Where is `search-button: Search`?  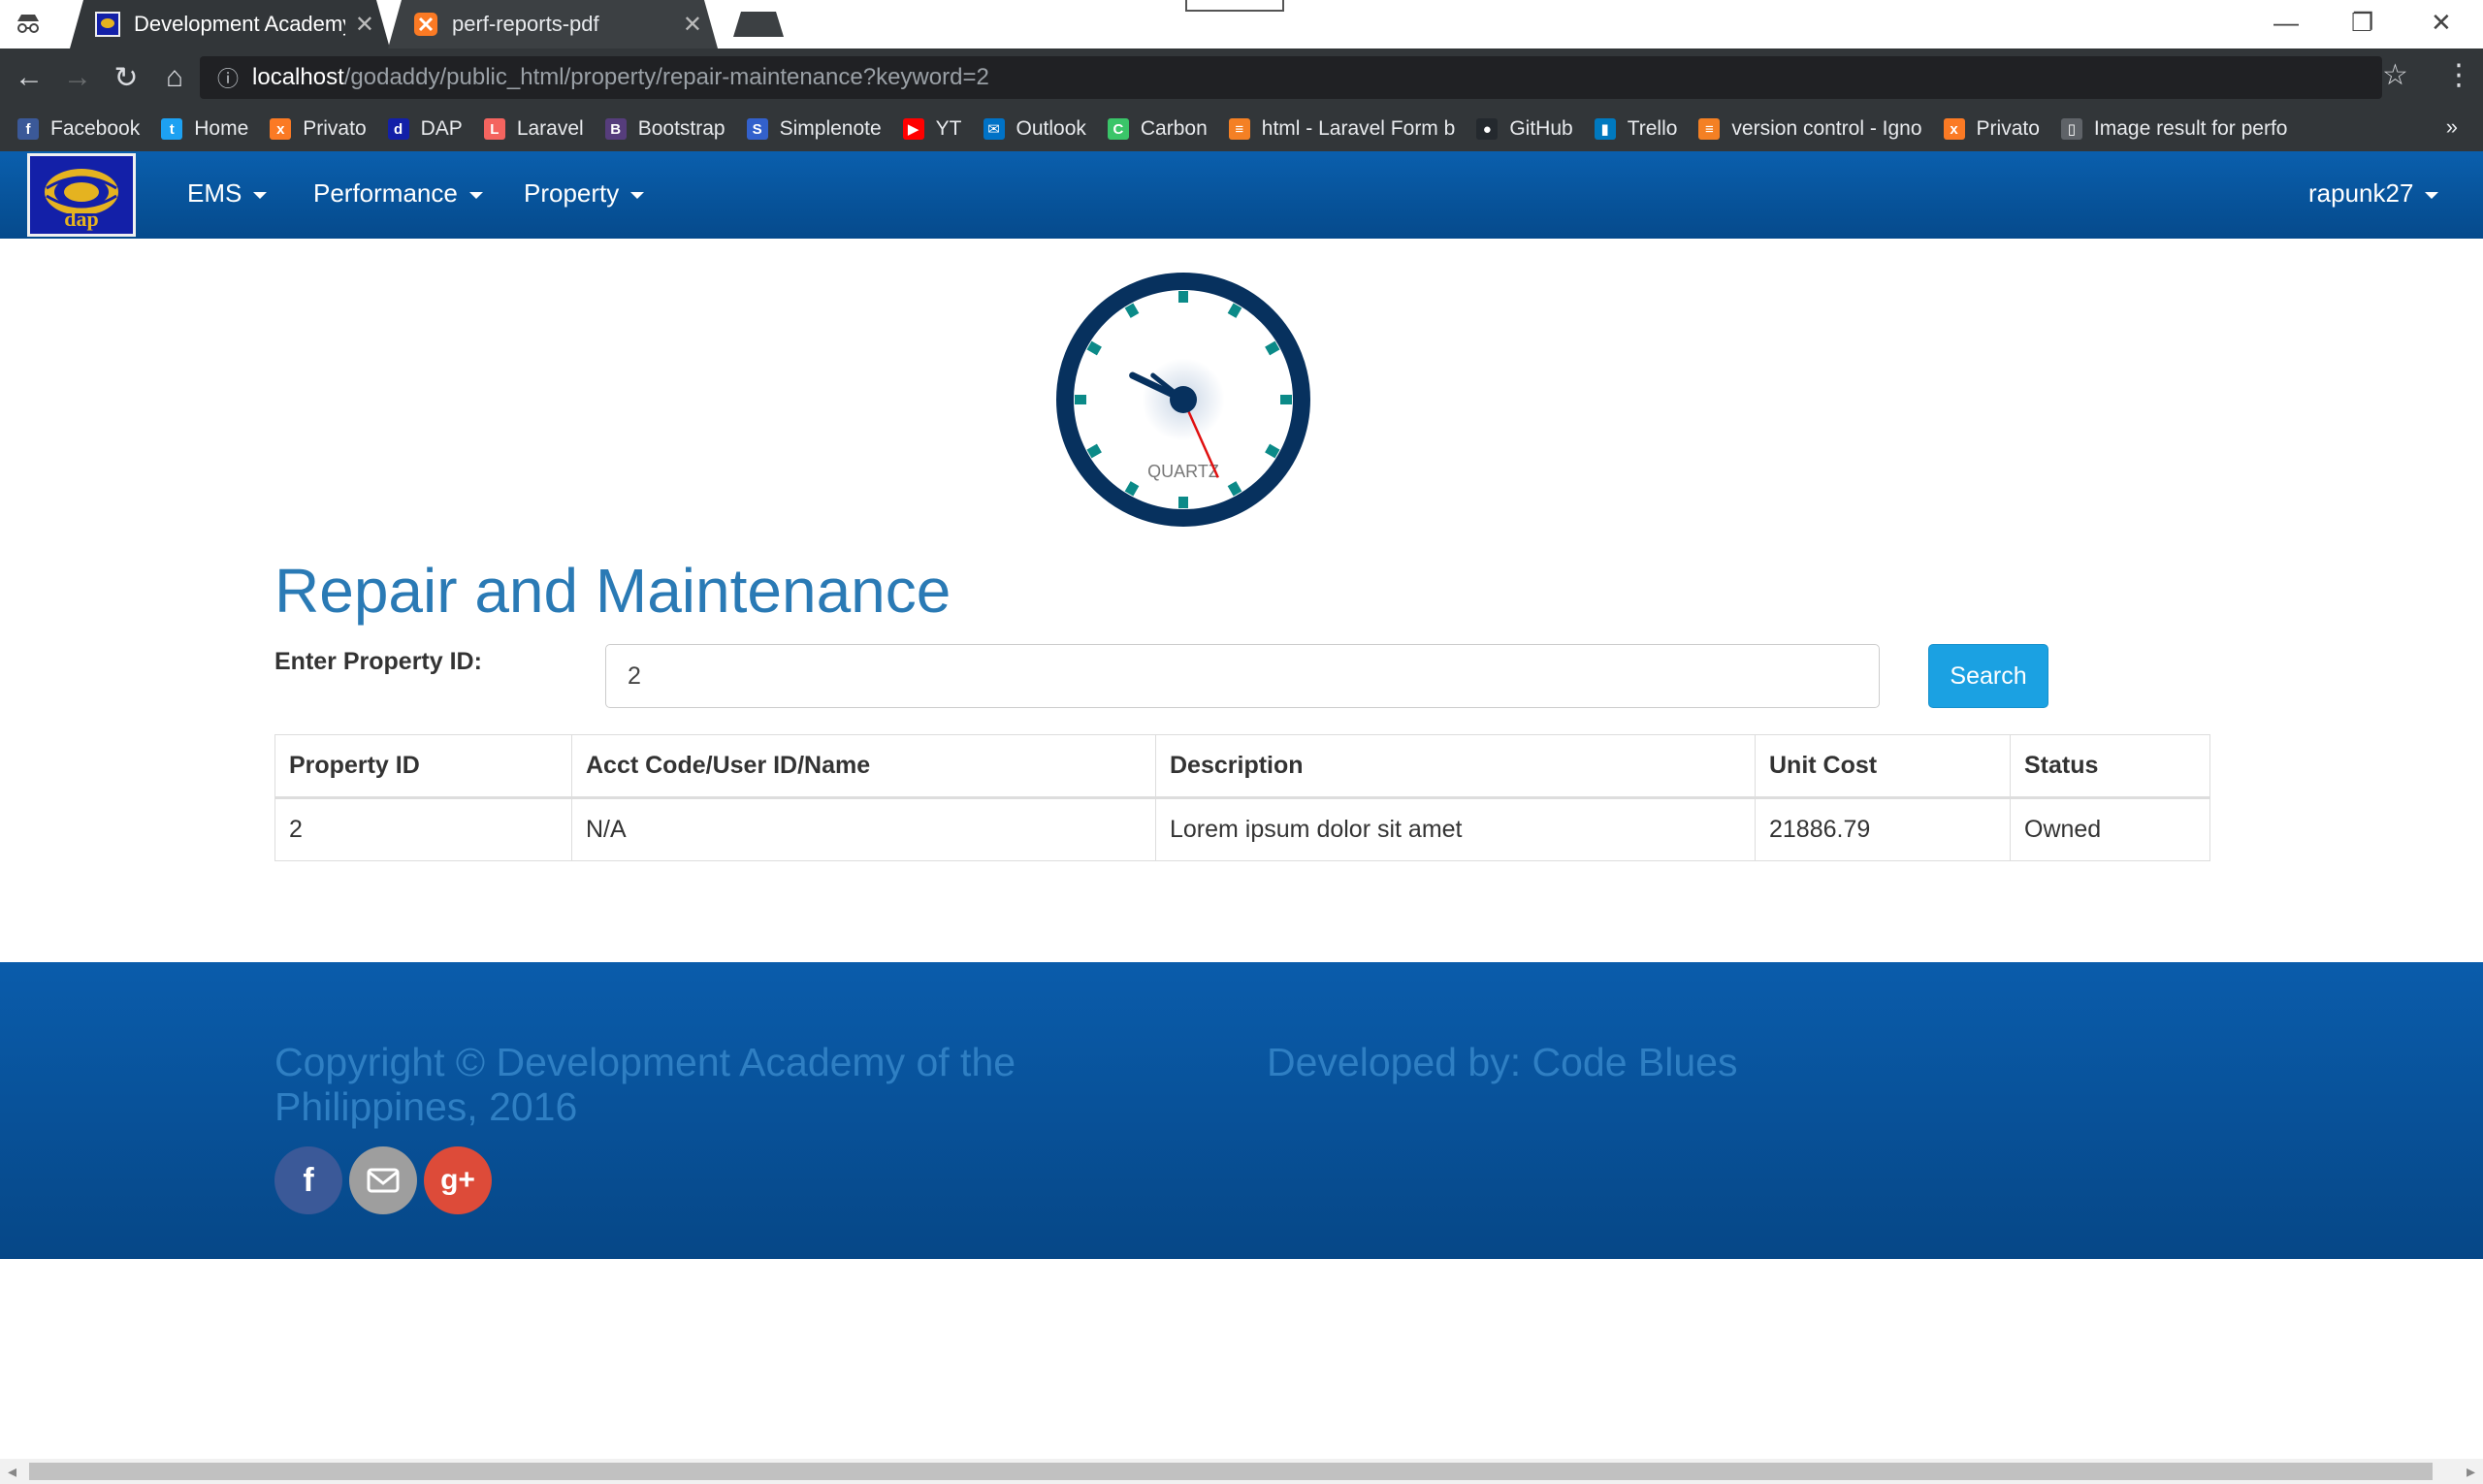
search-button: Search is located at coordinates (1988, 676).